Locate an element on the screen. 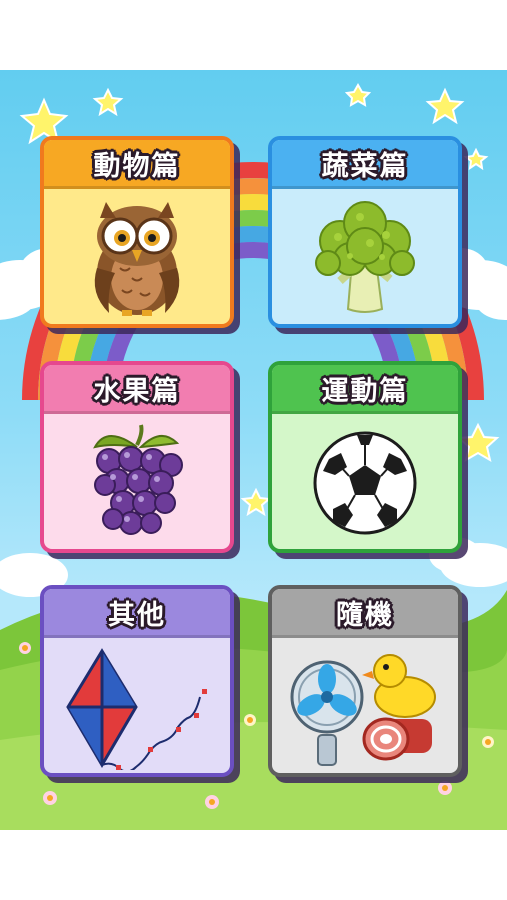  rubber-duck-icon is located at coordinates (399, 685).